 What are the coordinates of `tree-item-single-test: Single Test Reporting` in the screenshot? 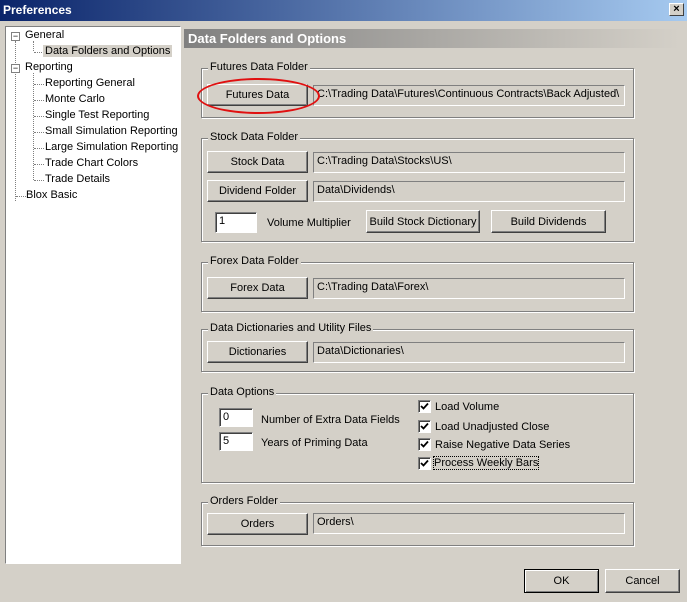 It's located at (97, 115).